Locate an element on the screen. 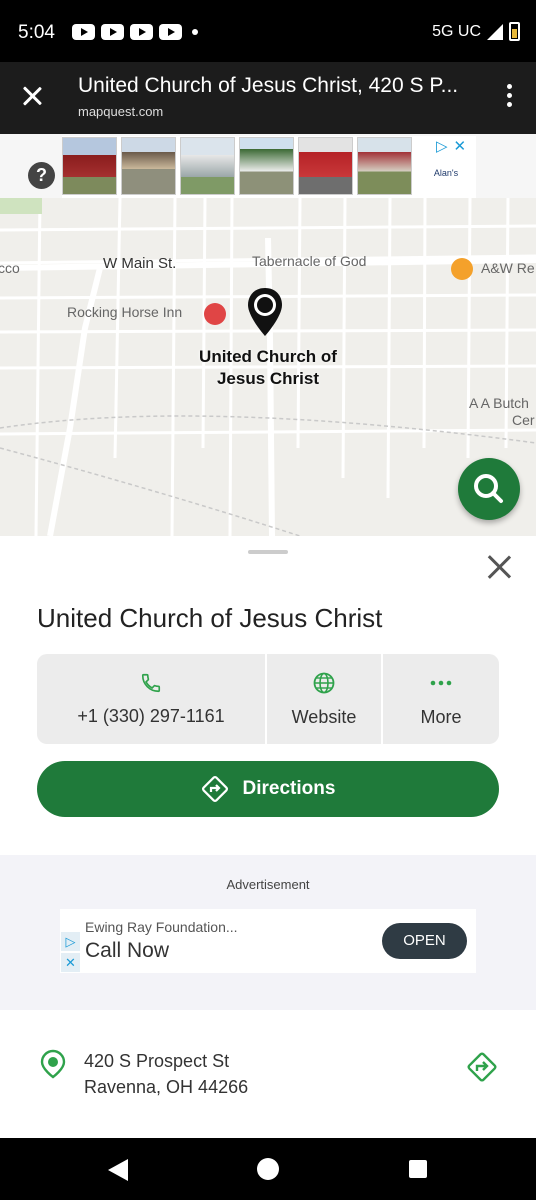 The width and height of the screenshot is (536, 1200). search-icon is located at coordinates (488, 488).